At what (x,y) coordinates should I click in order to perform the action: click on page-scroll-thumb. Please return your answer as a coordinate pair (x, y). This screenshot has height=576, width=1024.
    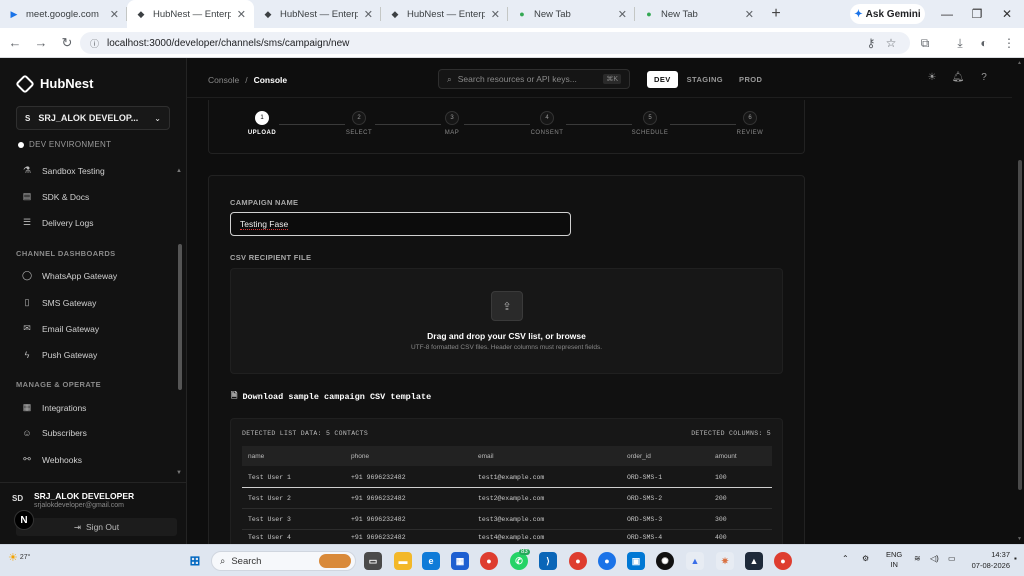
    Looking at the image, I should click on (1020, 325).